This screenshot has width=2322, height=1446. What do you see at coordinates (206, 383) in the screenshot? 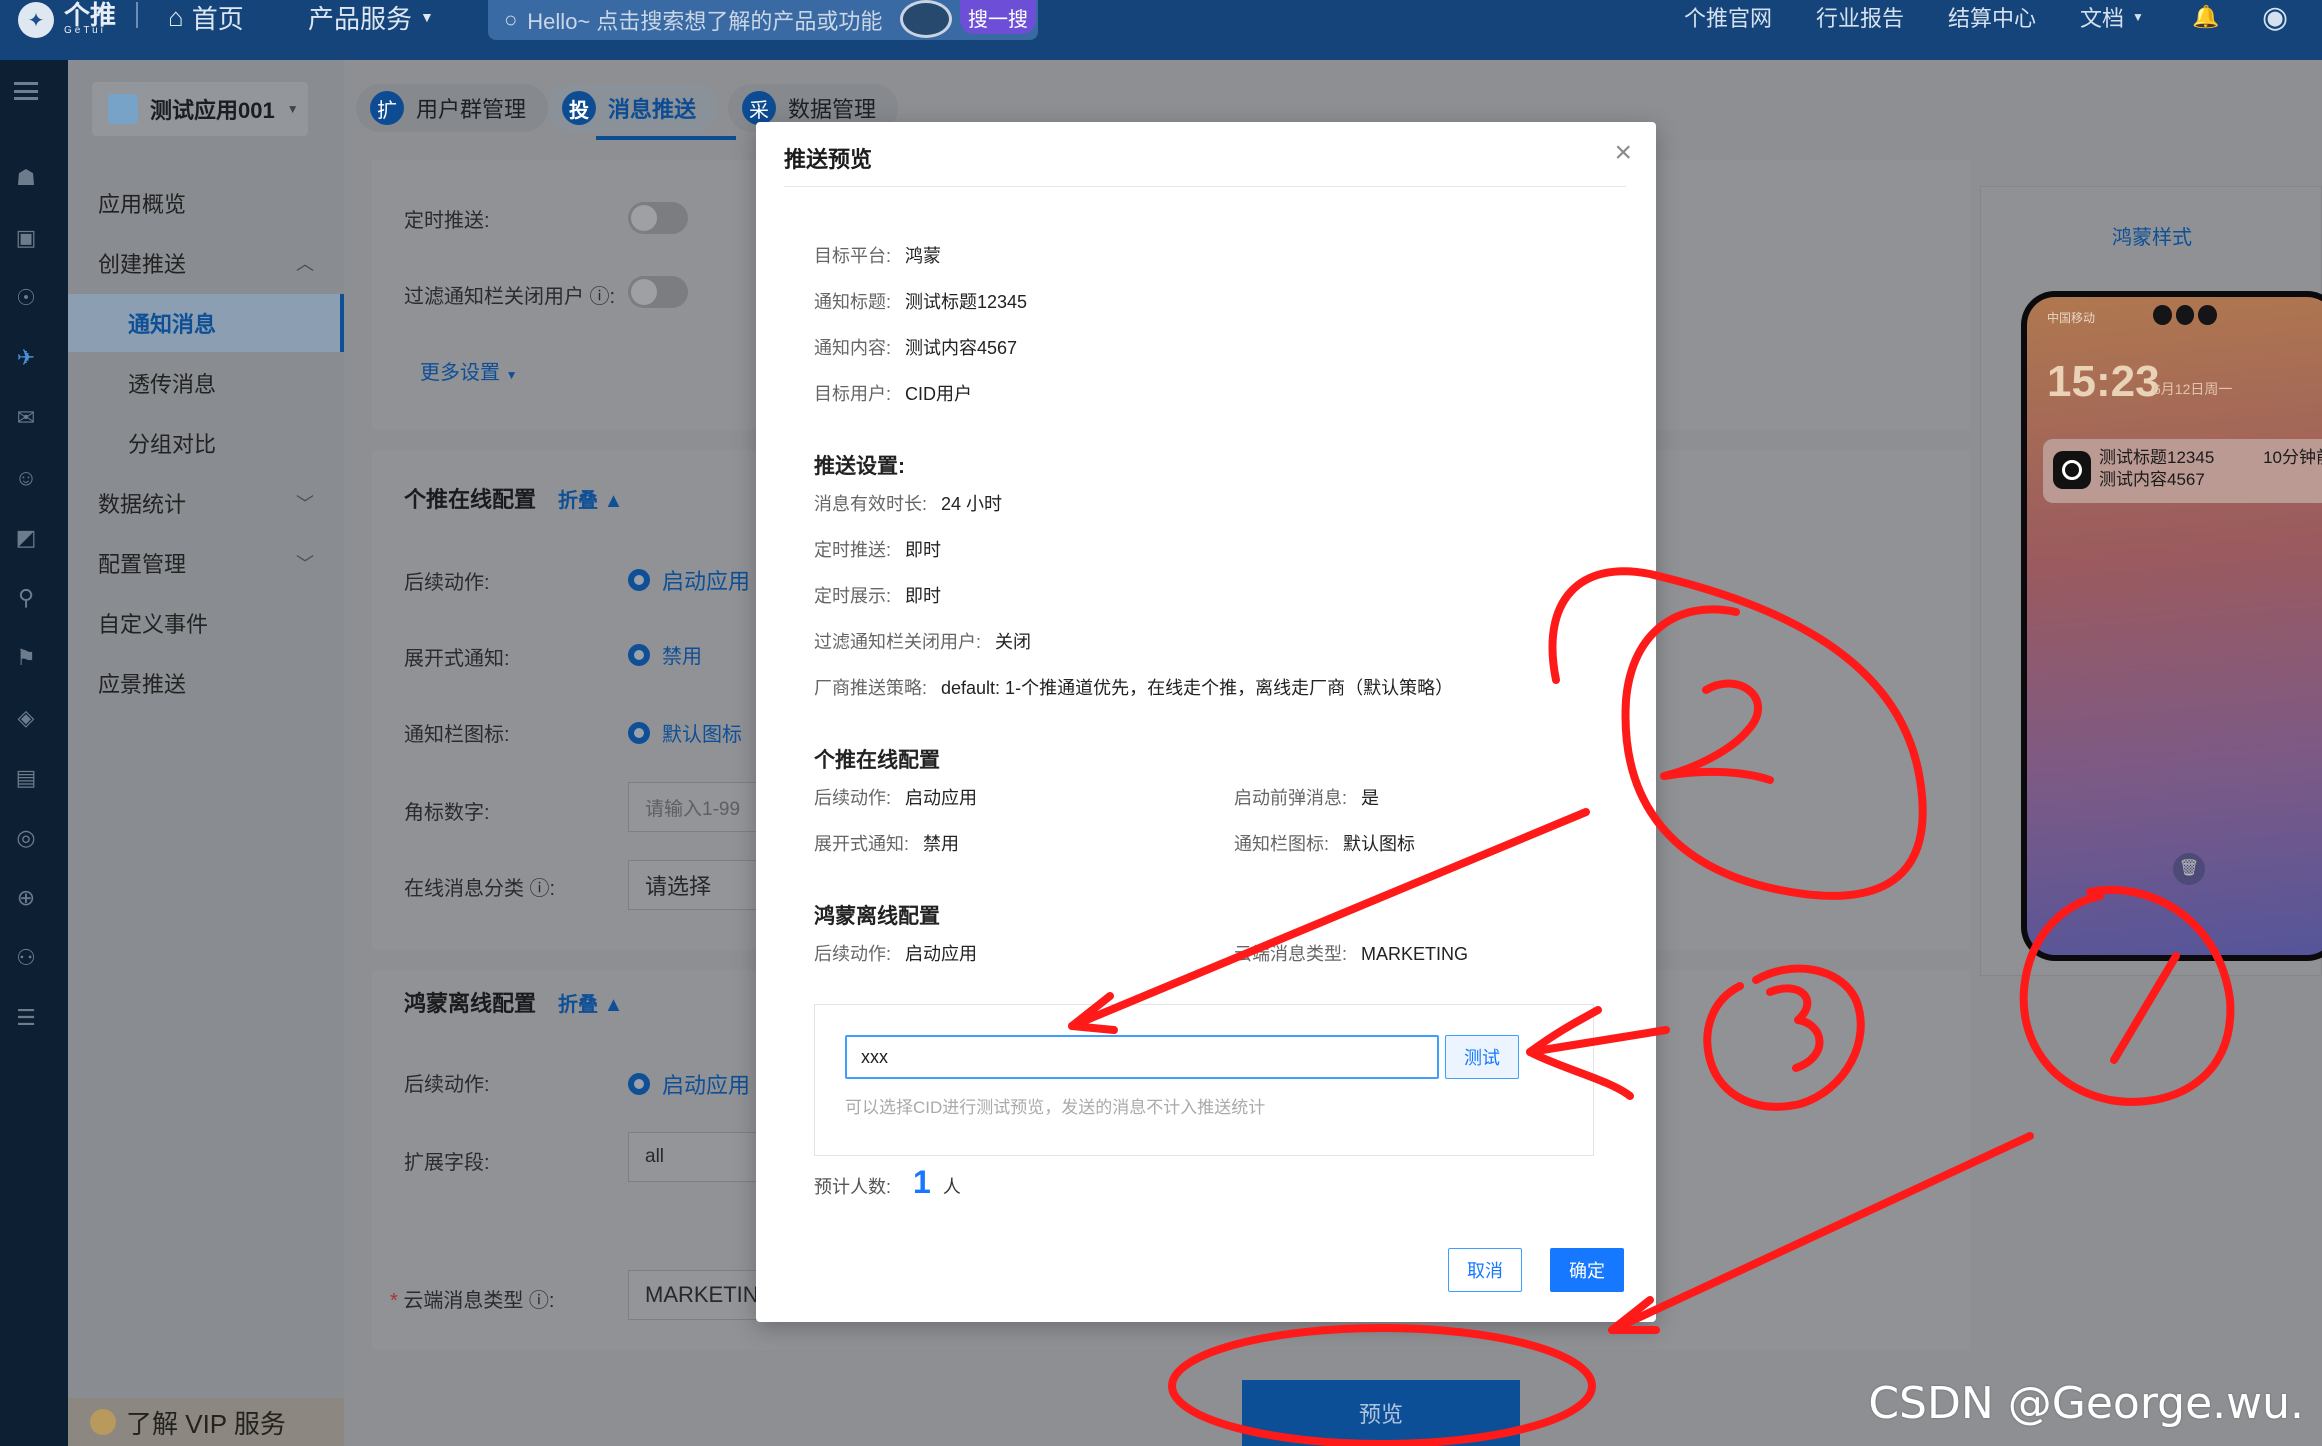
I see `sidebar-item-passthrough: 透传消息` at bounding box center [206, 383].